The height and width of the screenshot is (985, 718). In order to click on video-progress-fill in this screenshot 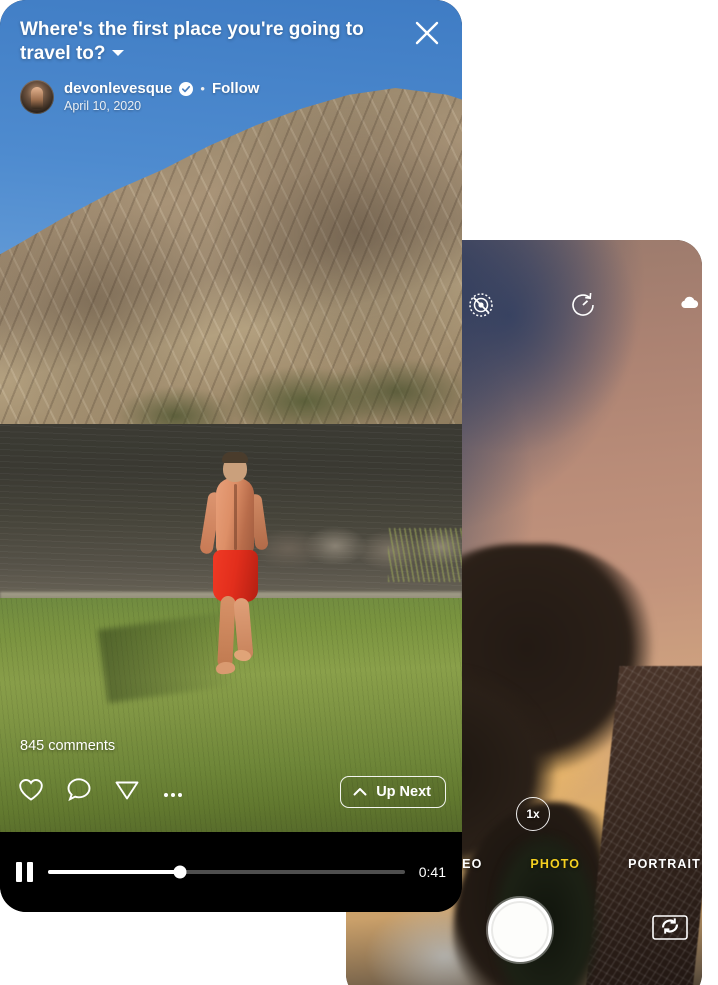, I will do `click(114, 872)`.